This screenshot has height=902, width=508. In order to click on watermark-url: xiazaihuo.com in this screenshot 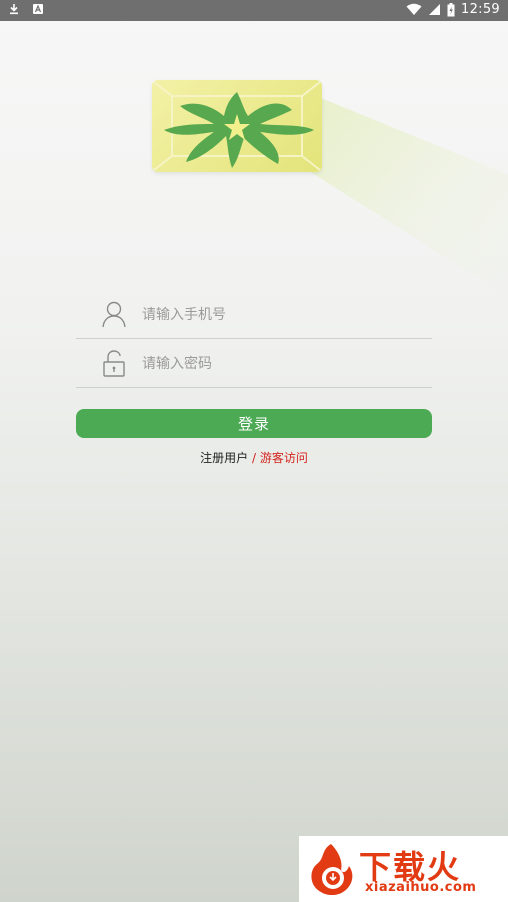, I will do `click(421, 887)`.